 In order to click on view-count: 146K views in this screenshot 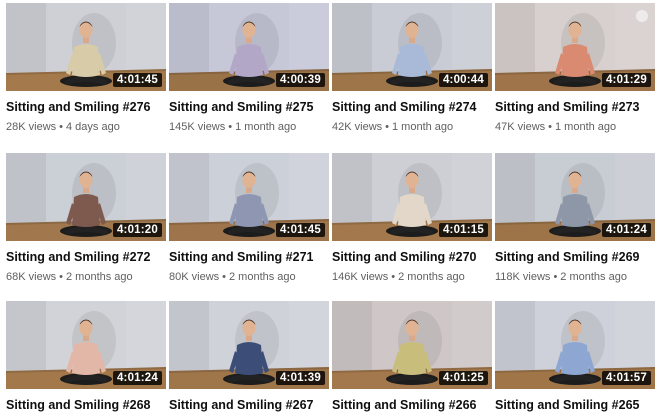, I will do `click(360, 277)`.